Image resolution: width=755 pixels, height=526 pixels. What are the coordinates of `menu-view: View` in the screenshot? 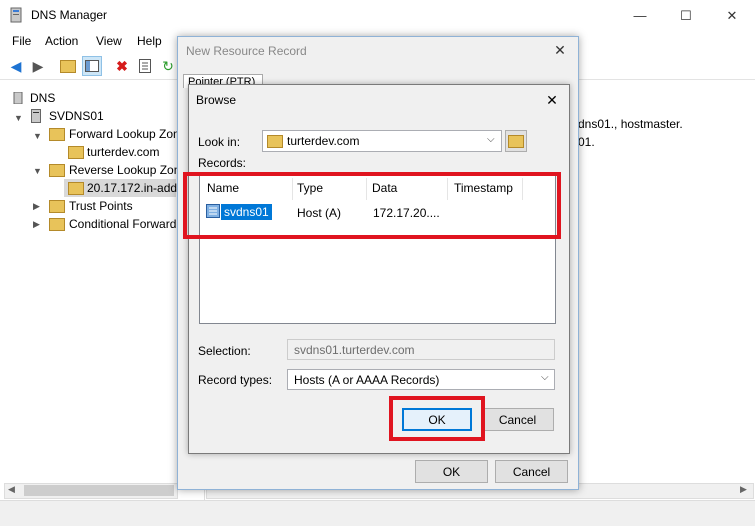 It's located at (109, 41).